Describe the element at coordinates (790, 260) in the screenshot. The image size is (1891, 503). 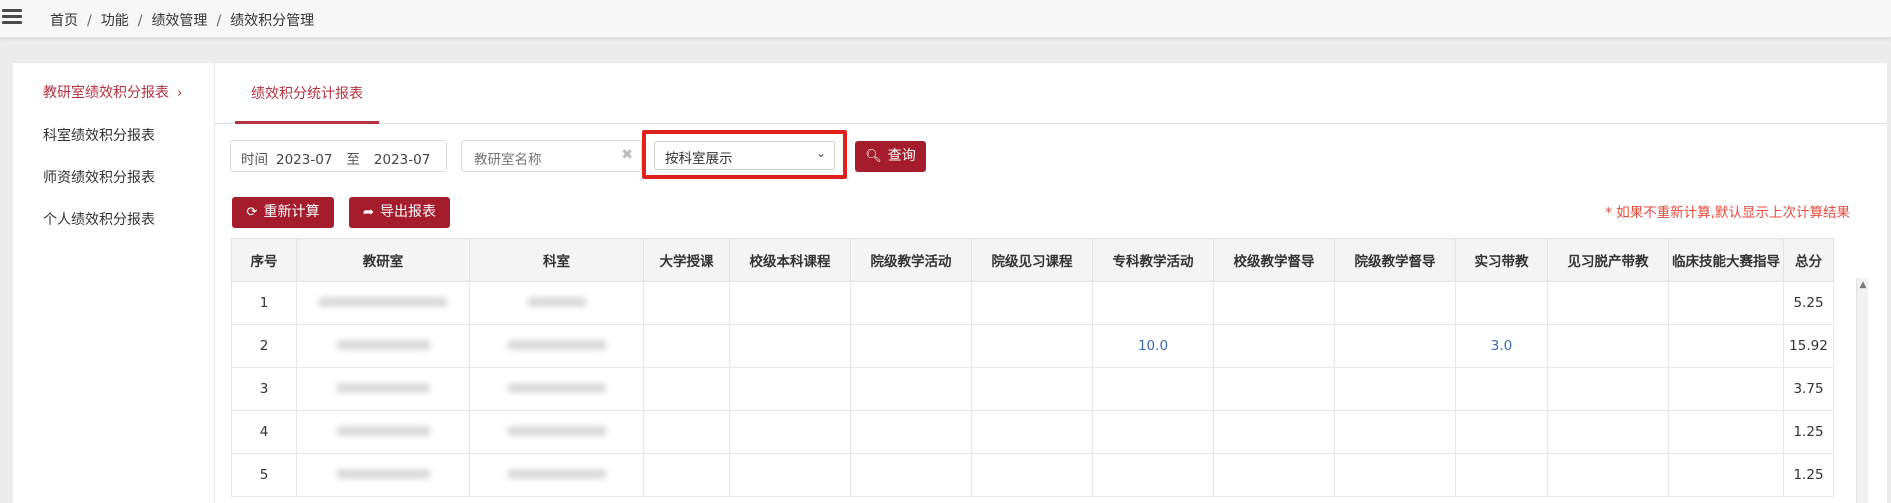
I see `col-header: 校级本科课程` at that location.